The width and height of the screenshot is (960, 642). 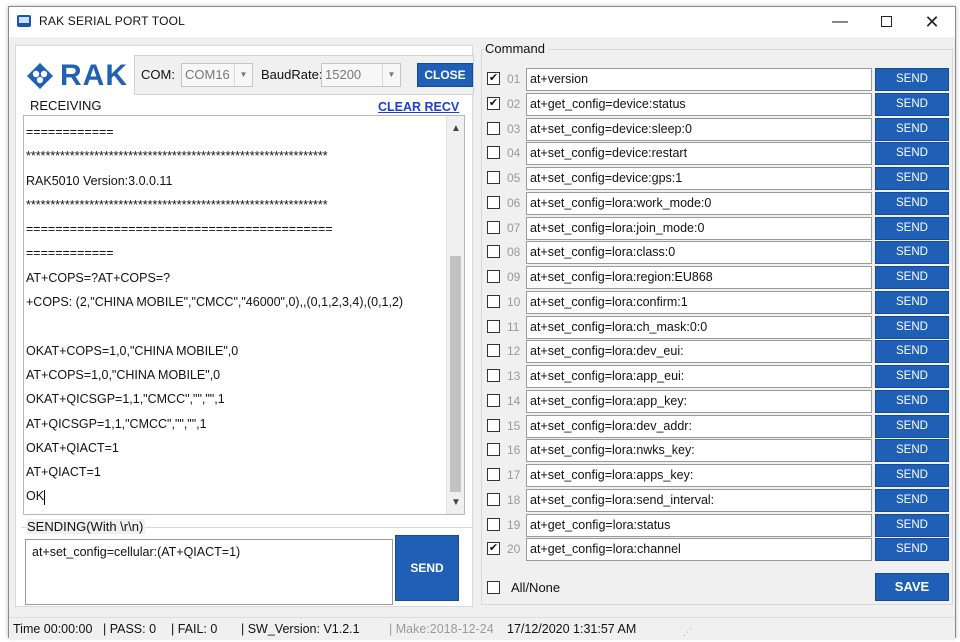 I want to click on maximize-icon, so click(x=886, y=22).